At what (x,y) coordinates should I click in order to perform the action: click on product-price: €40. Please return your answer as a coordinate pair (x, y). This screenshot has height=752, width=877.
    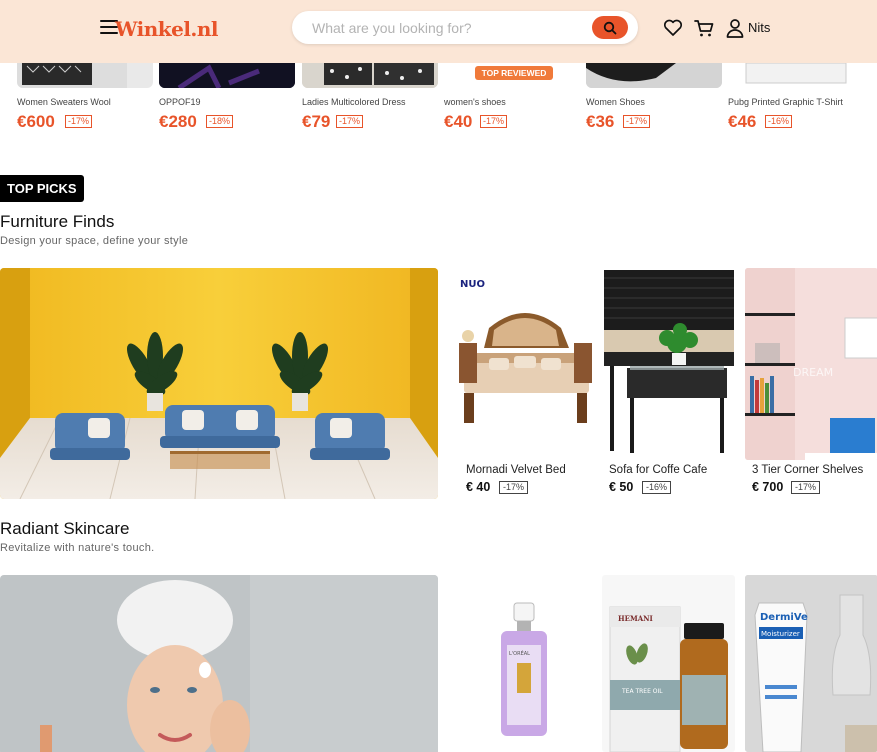
    Looking at the image, I should click on (458, 121).